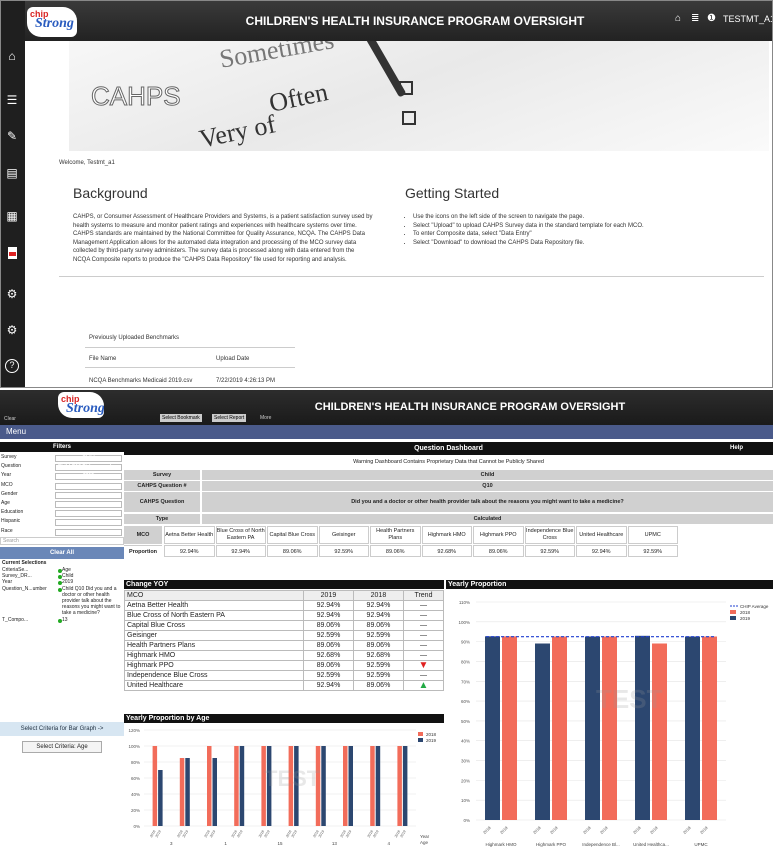  What do you see at coordinates (62, 541) in the screenshot?
I see `search-input: Search` at bounding box center [62, 541].